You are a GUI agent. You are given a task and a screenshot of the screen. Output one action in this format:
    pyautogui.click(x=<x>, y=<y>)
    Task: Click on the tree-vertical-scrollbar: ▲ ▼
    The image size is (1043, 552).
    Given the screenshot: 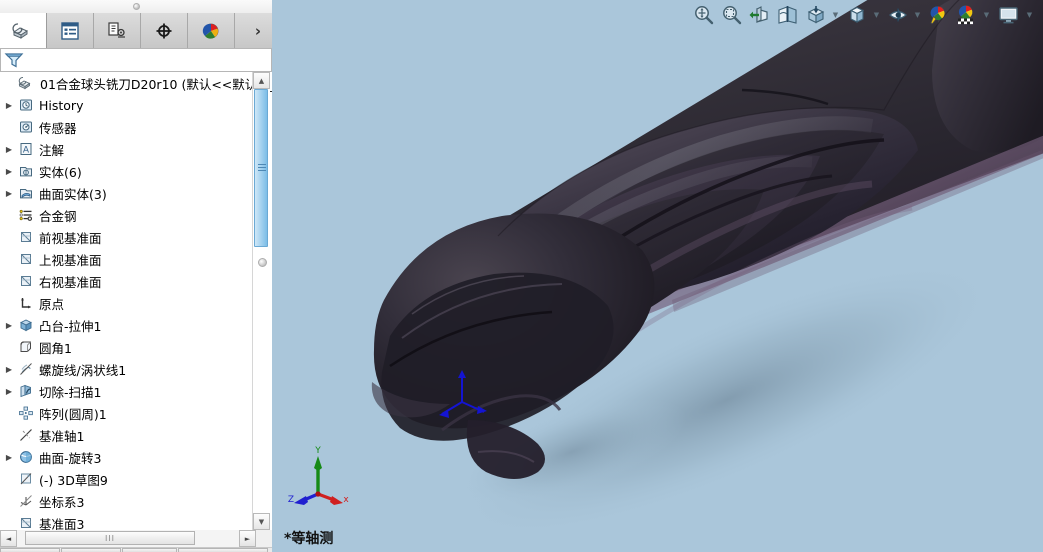 What is the action you would take?
    pyautogui.click(x=261, y=301)
    